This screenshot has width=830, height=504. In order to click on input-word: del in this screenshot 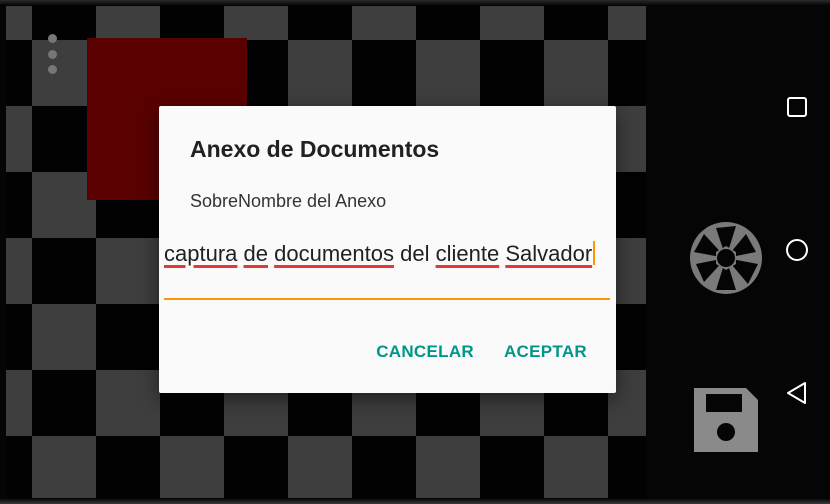, I will do `click(415, 253)`.